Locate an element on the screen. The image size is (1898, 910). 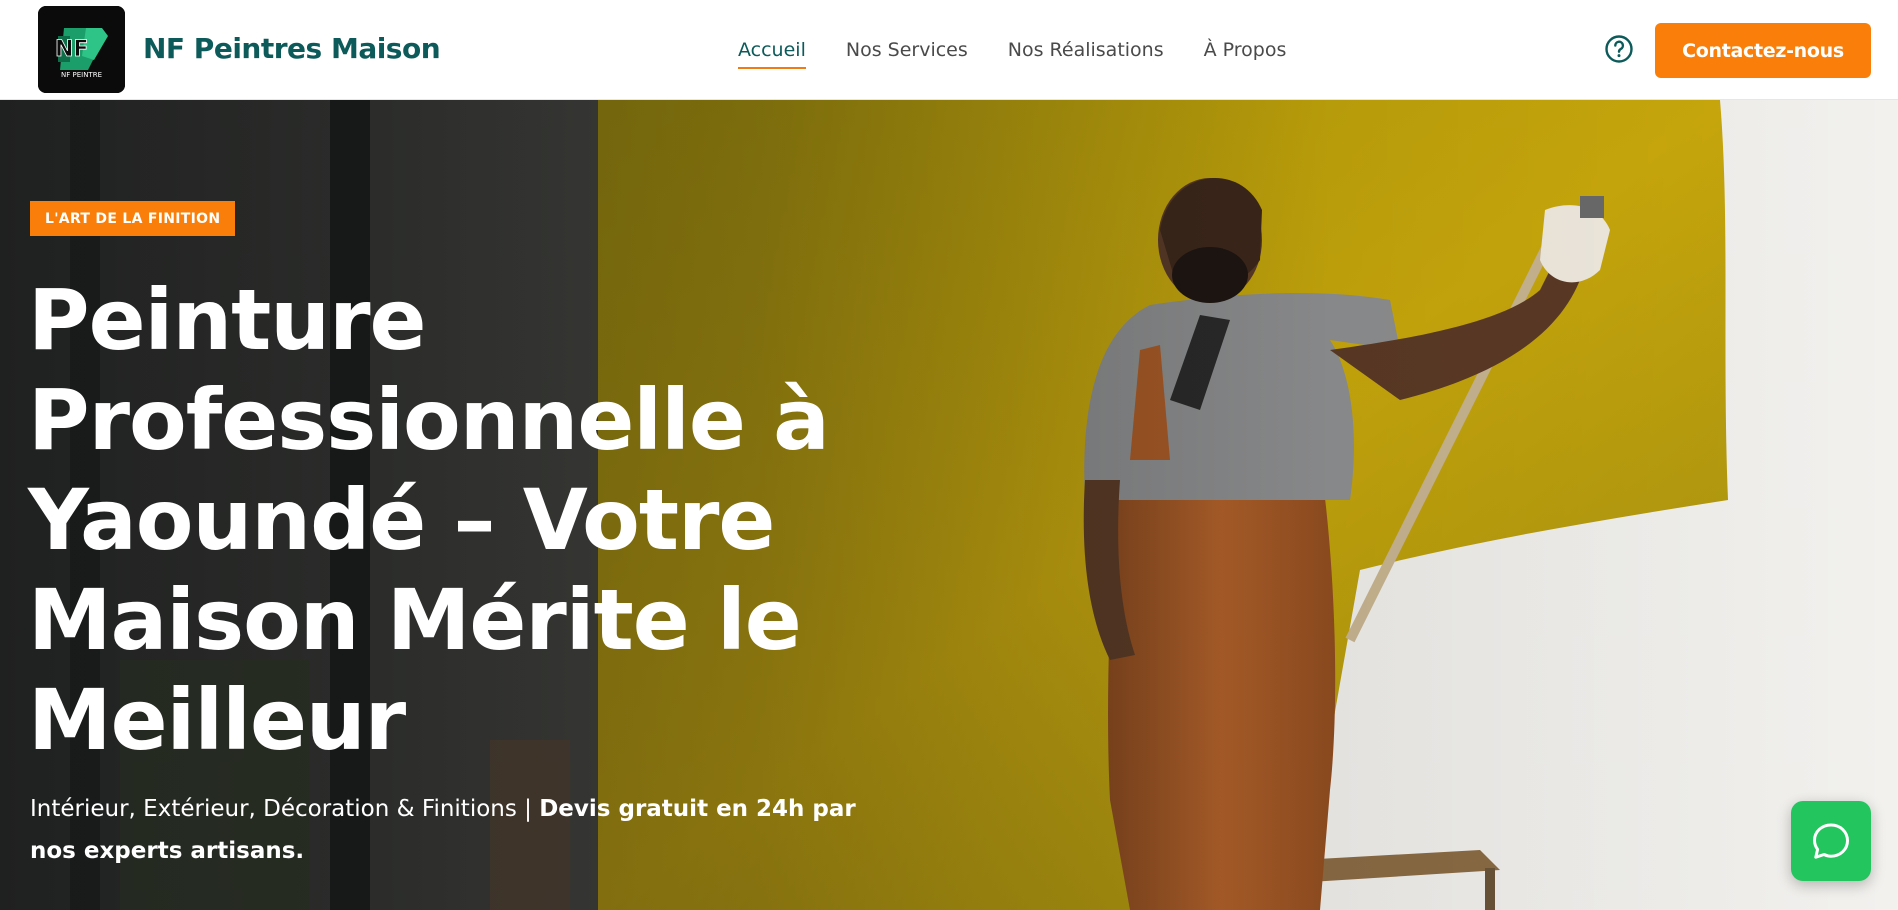
nav-item-a-propos: À Propos is located at coordinates (1245, 50).